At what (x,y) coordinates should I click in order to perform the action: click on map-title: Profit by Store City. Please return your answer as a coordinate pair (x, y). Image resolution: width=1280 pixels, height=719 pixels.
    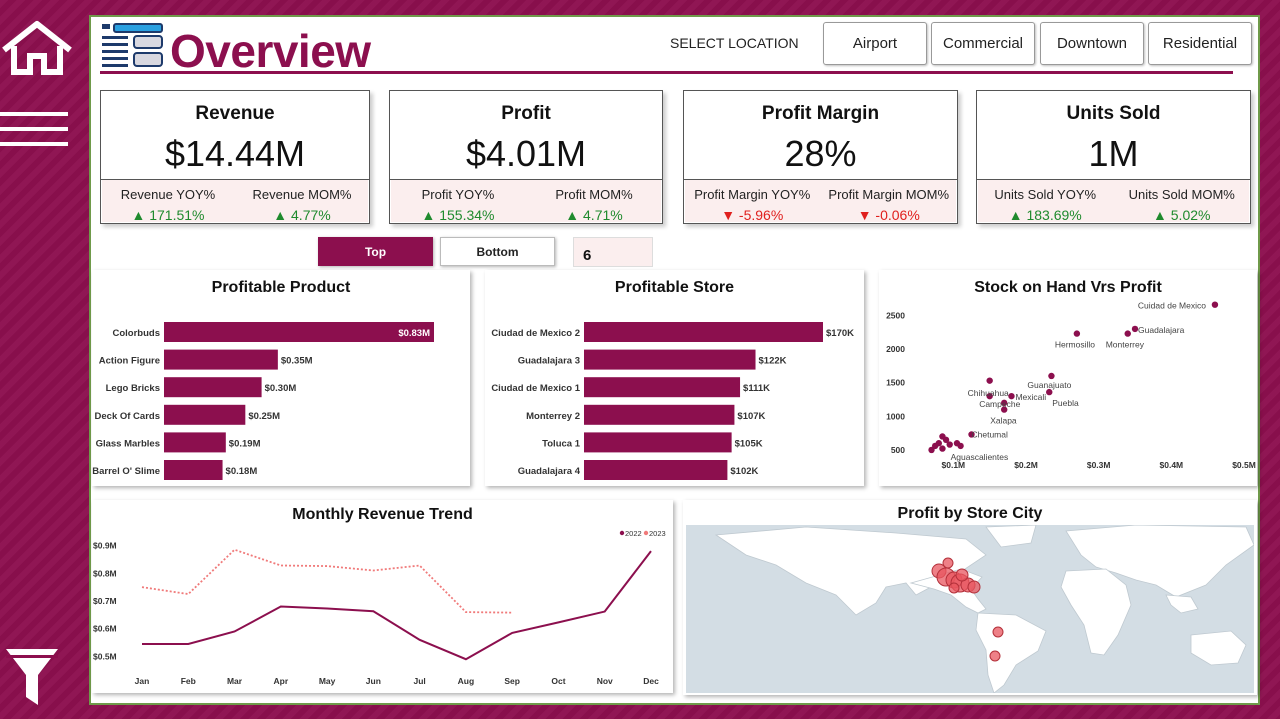
    Looking at the image, I should click on (970, 513).